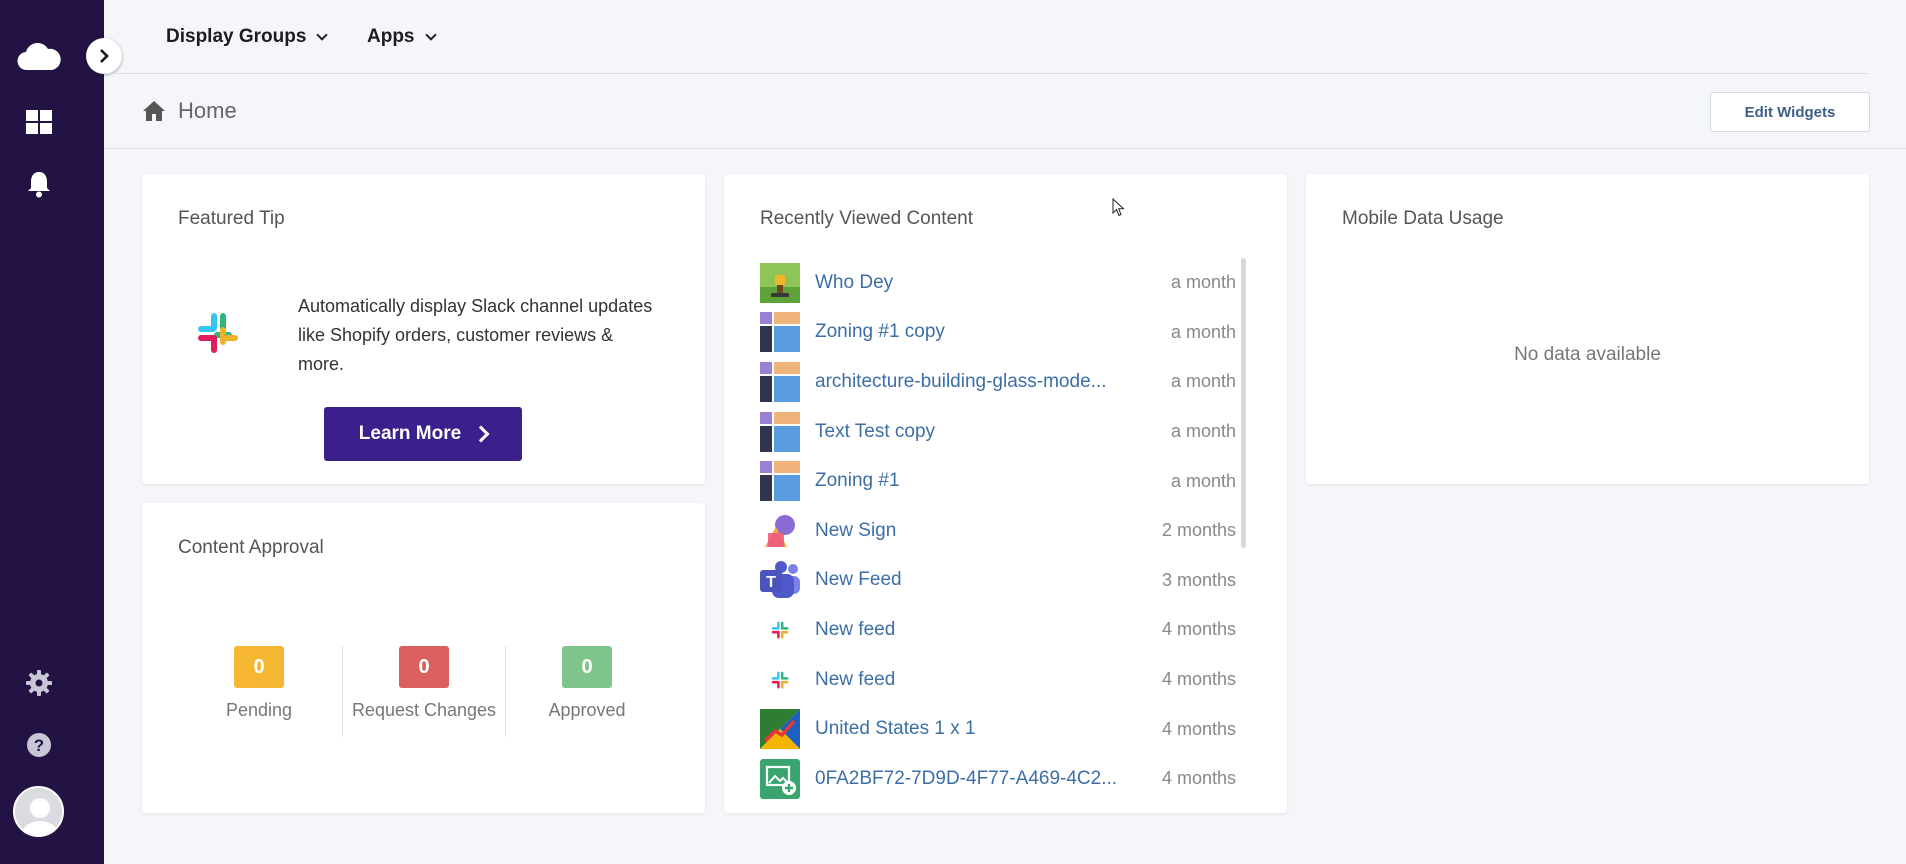 The image size is (1906, 864). Describe the element at coordinates (39, 184) in the screenshot. I see `bell-icon` at that location.